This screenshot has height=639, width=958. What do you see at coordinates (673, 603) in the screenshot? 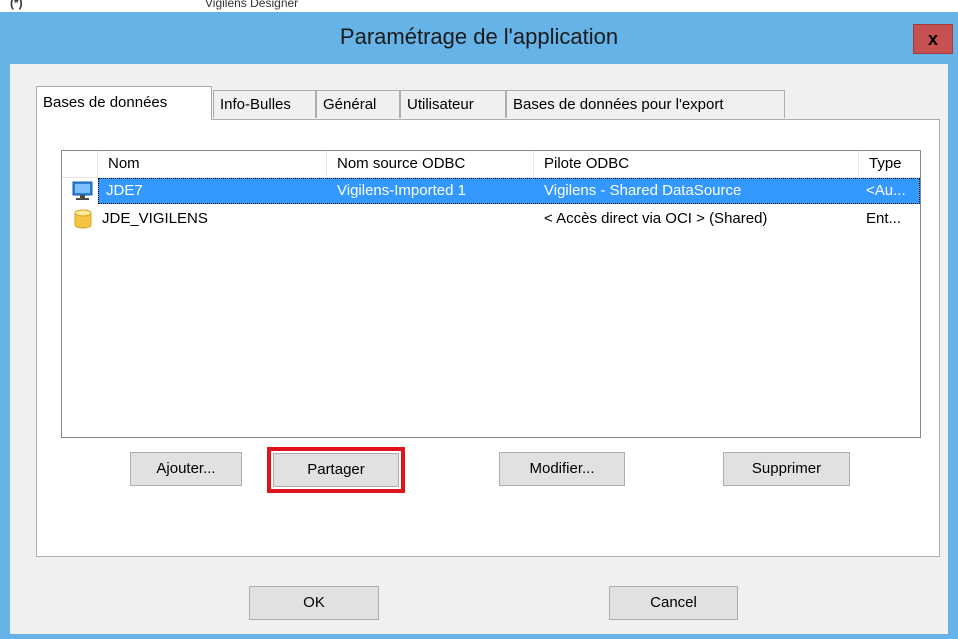
I see `cancel-button: Cancel` at bounding box center [673, 603].